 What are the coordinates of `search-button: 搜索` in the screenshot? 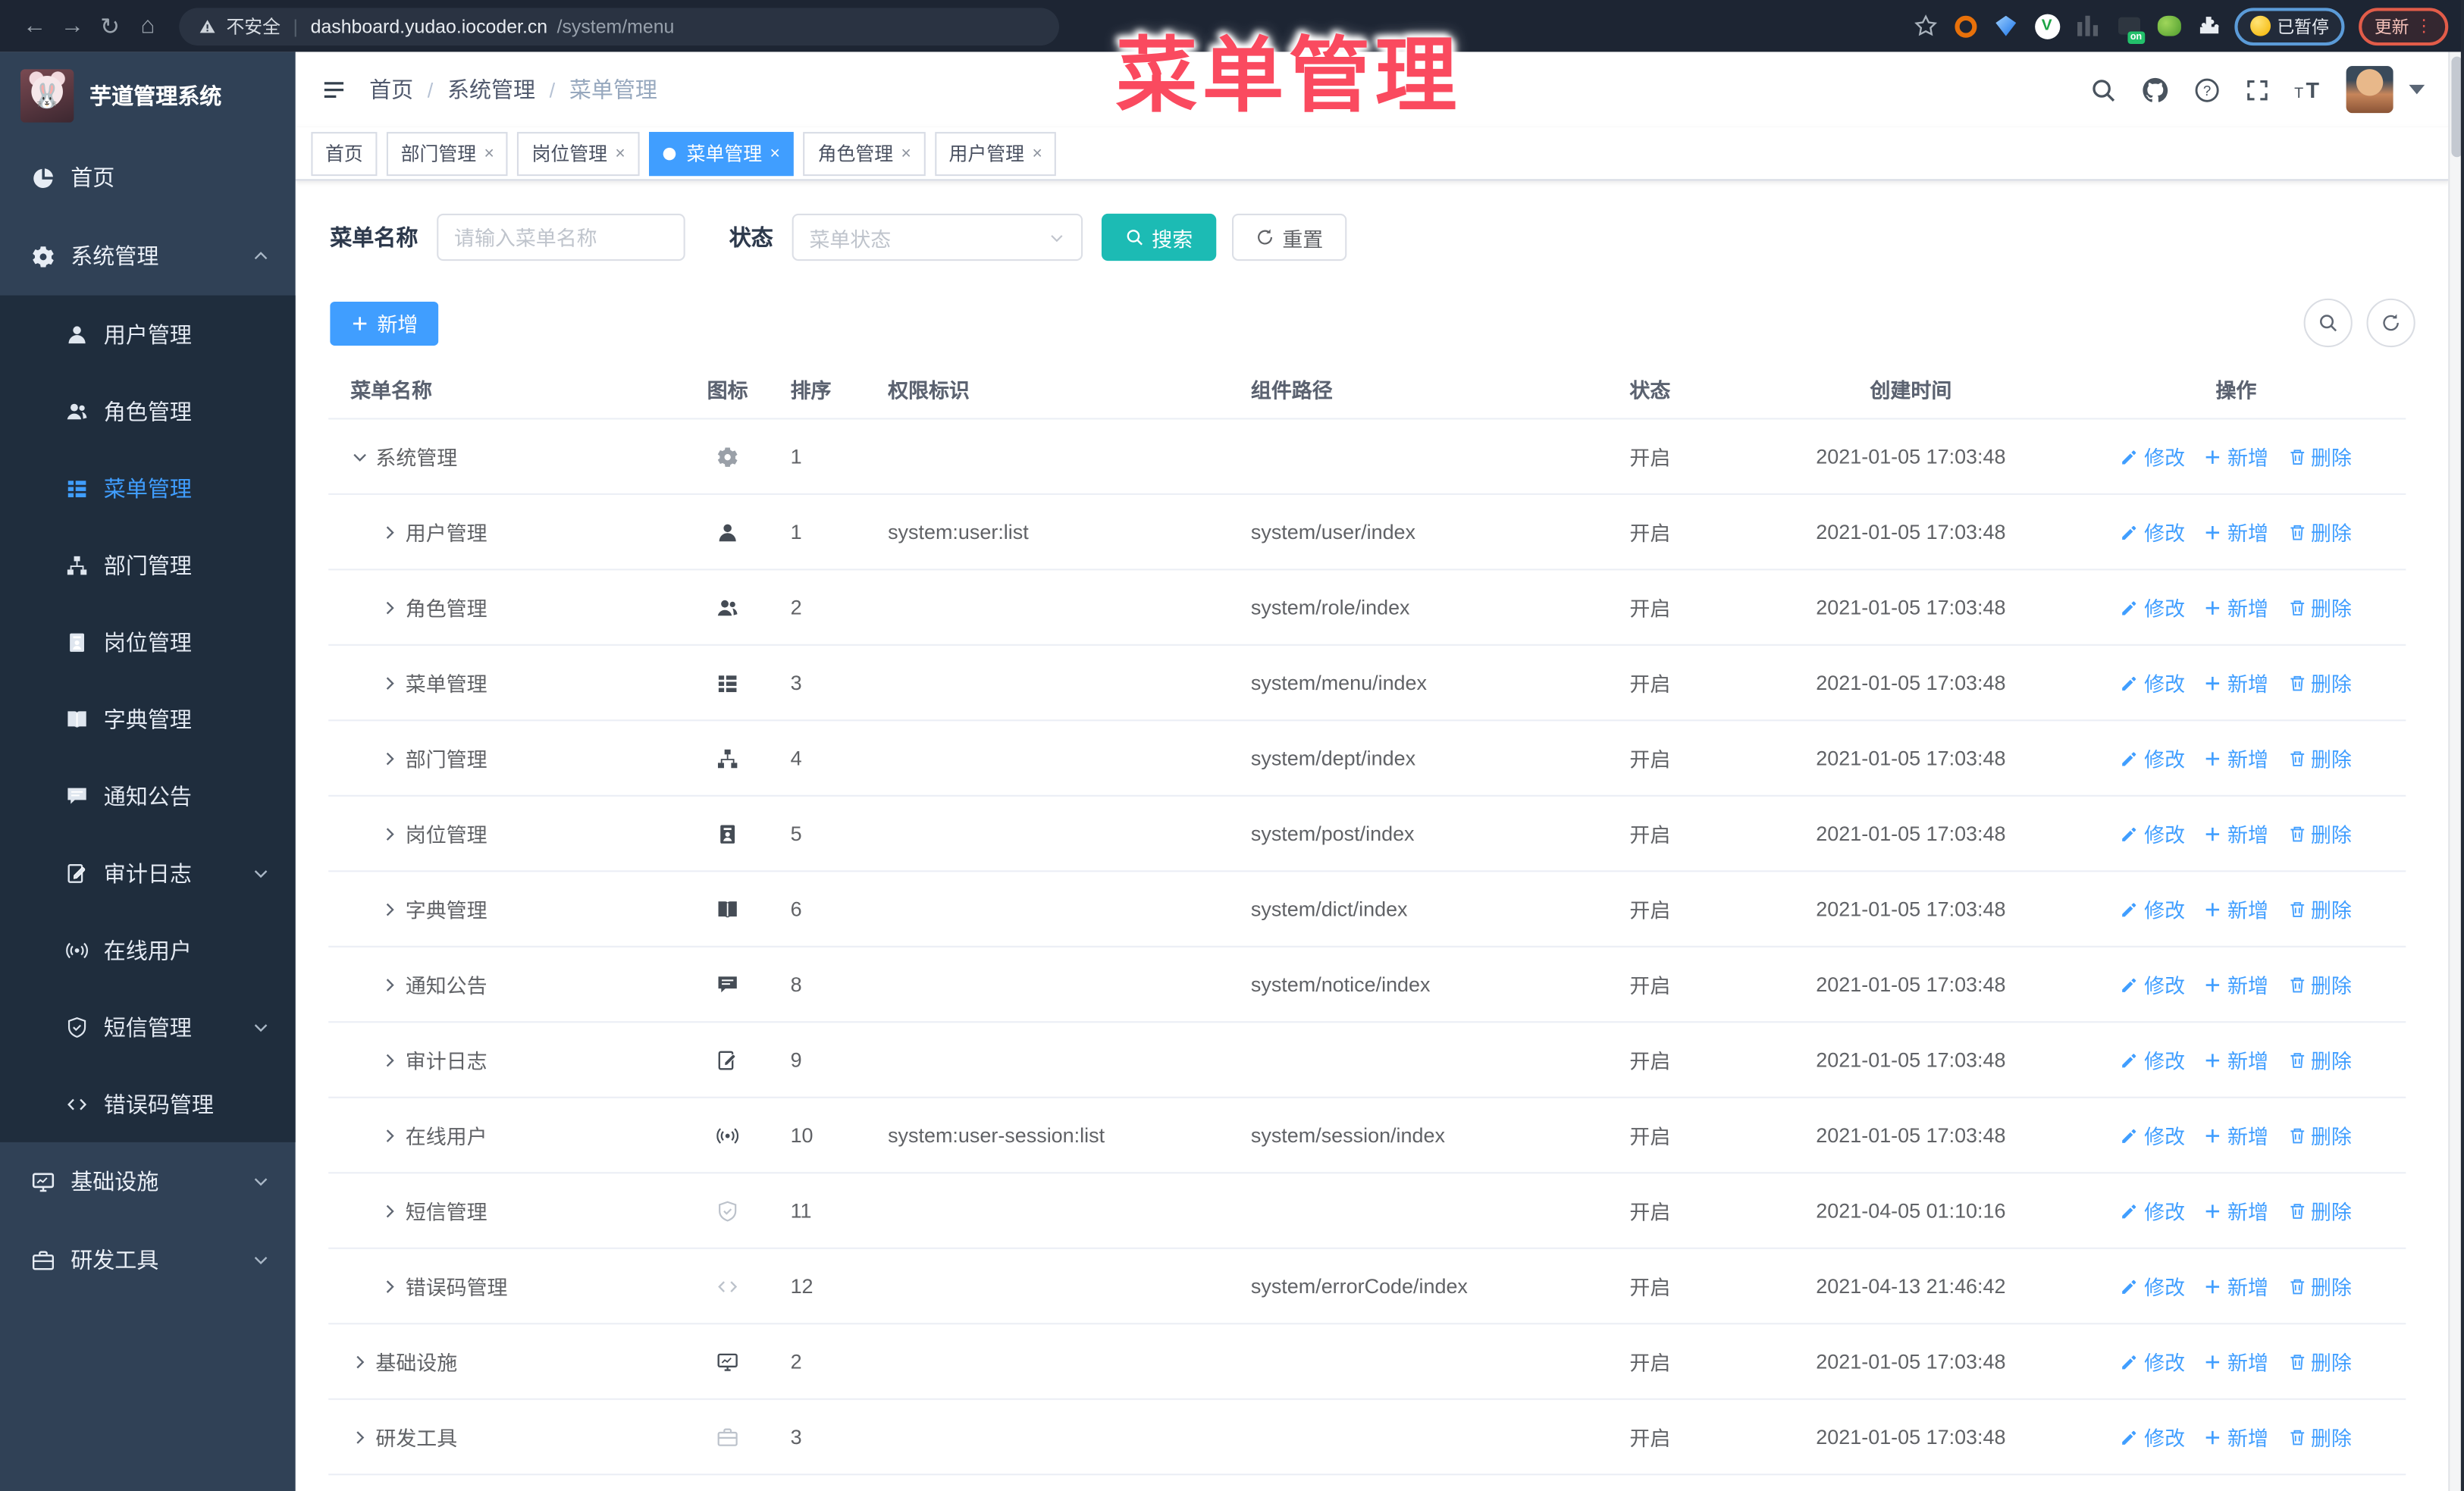 It's located at (1159, 237).